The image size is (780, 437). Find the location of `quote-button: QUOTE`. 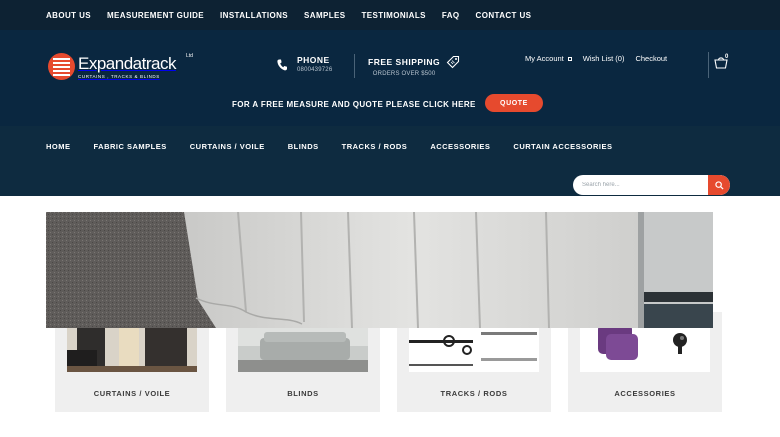

quote-button: QUOTE is located at coordinates (514, 103).